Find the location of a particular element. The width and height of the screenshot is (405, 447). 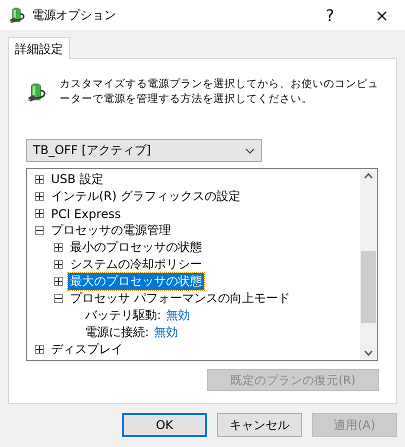

tree-item: プロセッサの電源管理 is located at coordinates (111, 230).